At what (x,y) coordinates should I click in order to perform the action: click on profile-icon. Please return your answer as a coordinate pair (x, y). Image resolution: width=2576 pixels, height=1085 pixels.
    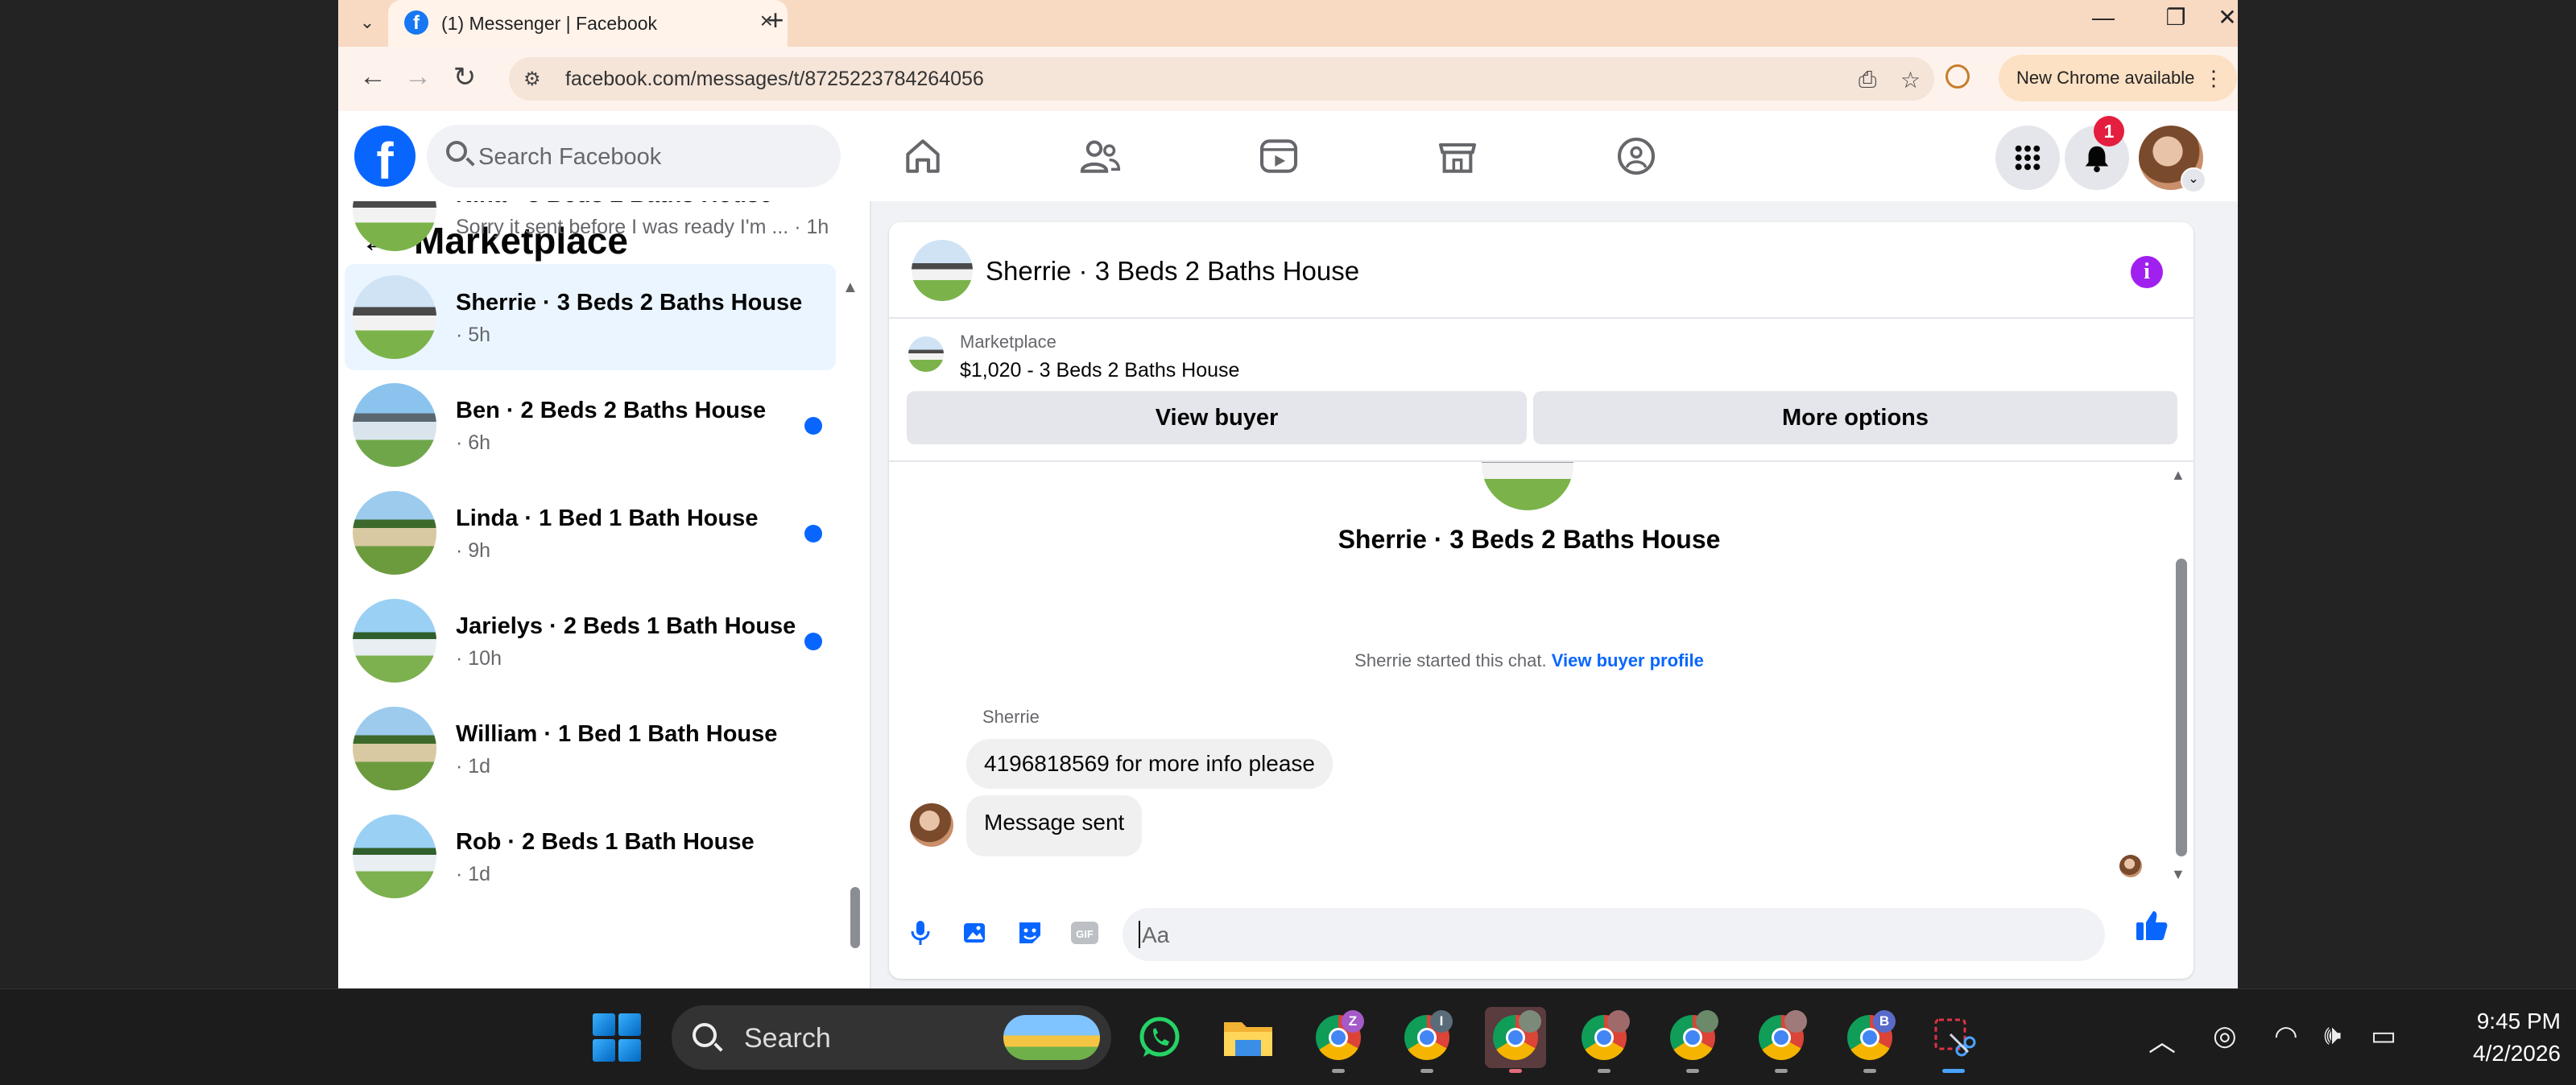
    Looking at the image, I should click on (1958, 76).